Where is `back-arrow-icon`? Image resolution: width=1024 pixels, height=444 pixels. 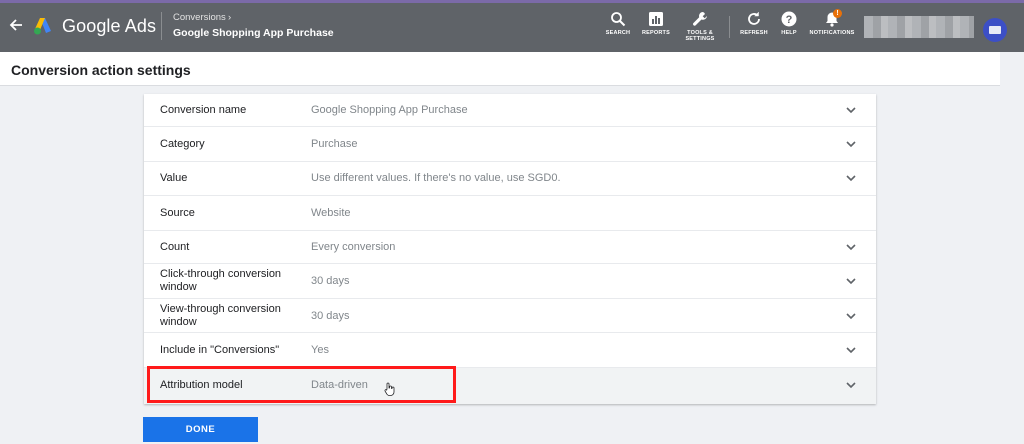 back-arrow-icon is located at coordinates (16, 25).